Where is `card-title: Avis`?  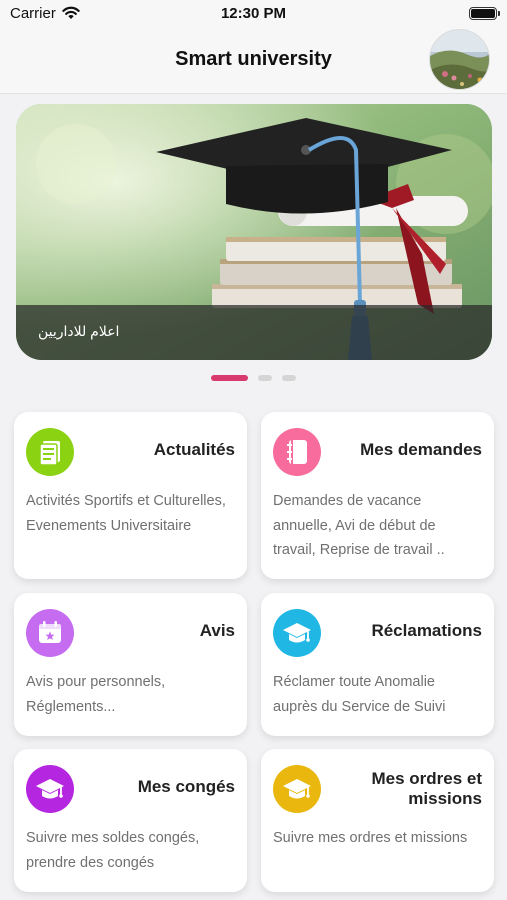 card-title: Avis is located at coordinates (217, 630).